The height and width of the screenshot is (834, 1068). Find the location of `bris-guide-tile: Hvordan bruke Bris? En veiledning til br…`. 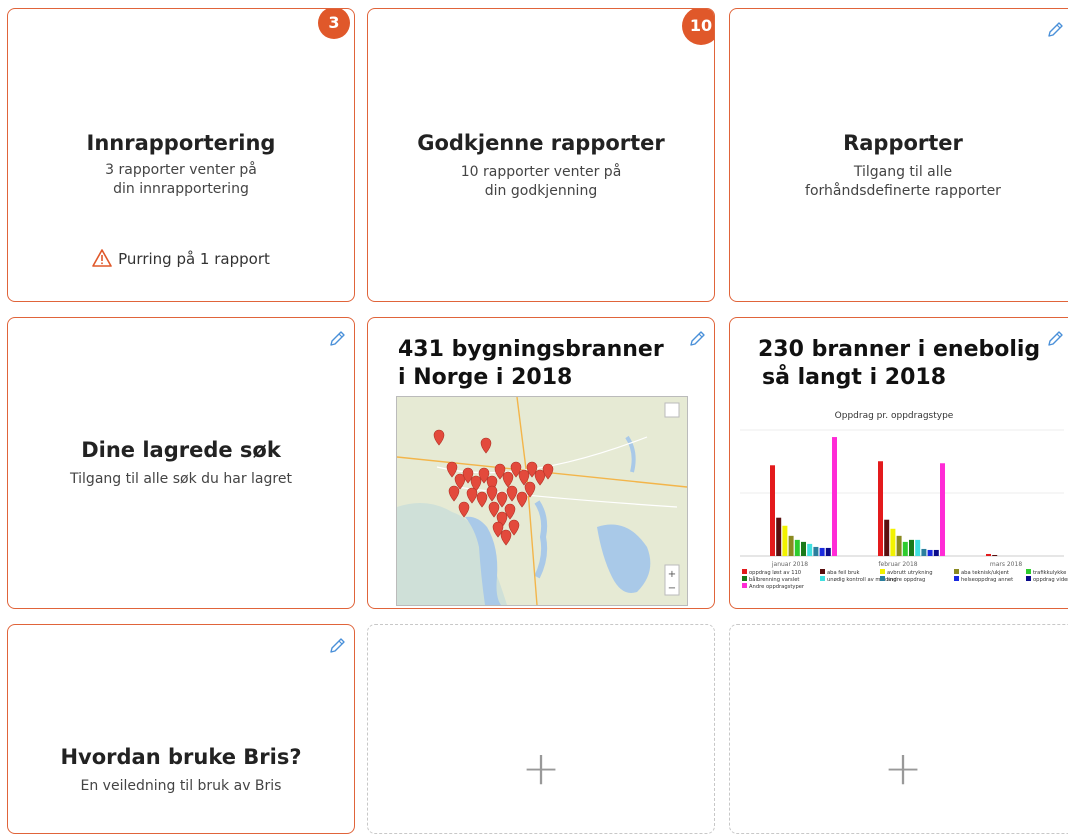

bris-guide-tile: Hvordan bruke Bris? En veiledning til br… is located at coordinates (181, 729).